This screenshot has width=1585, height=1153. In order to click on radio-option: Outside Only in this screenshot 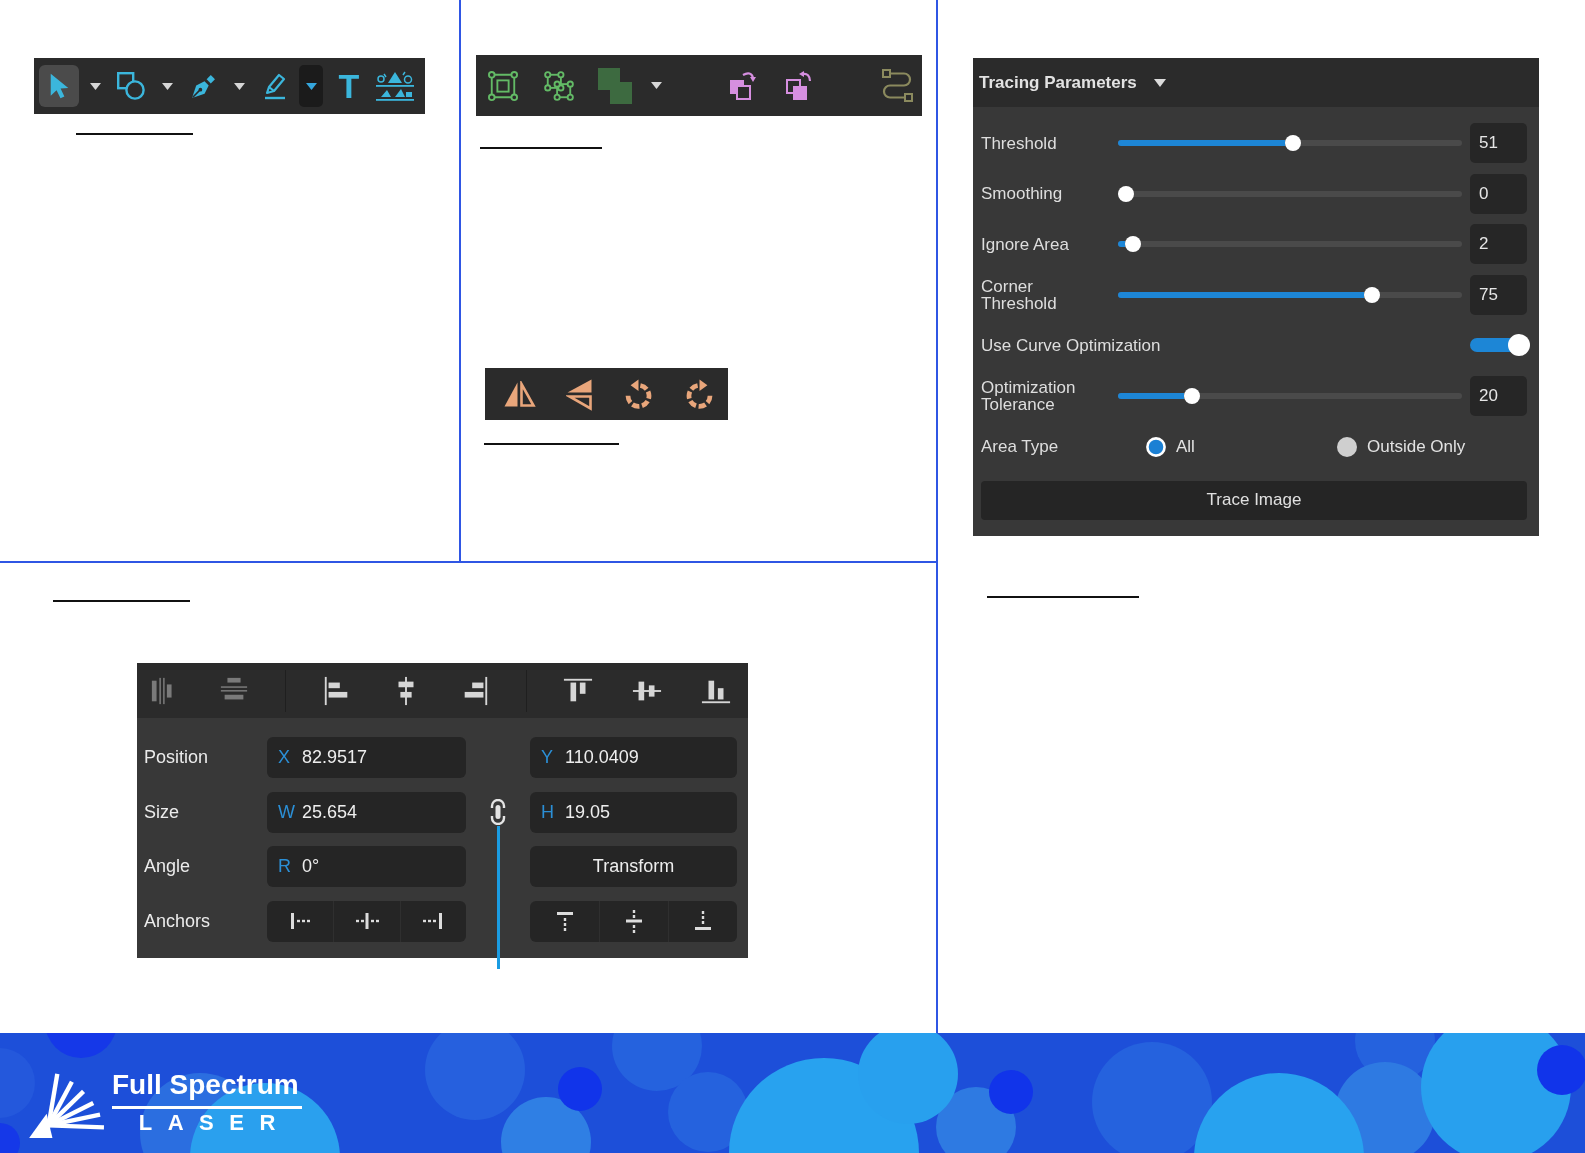, I will do `click(1432, 446)`.